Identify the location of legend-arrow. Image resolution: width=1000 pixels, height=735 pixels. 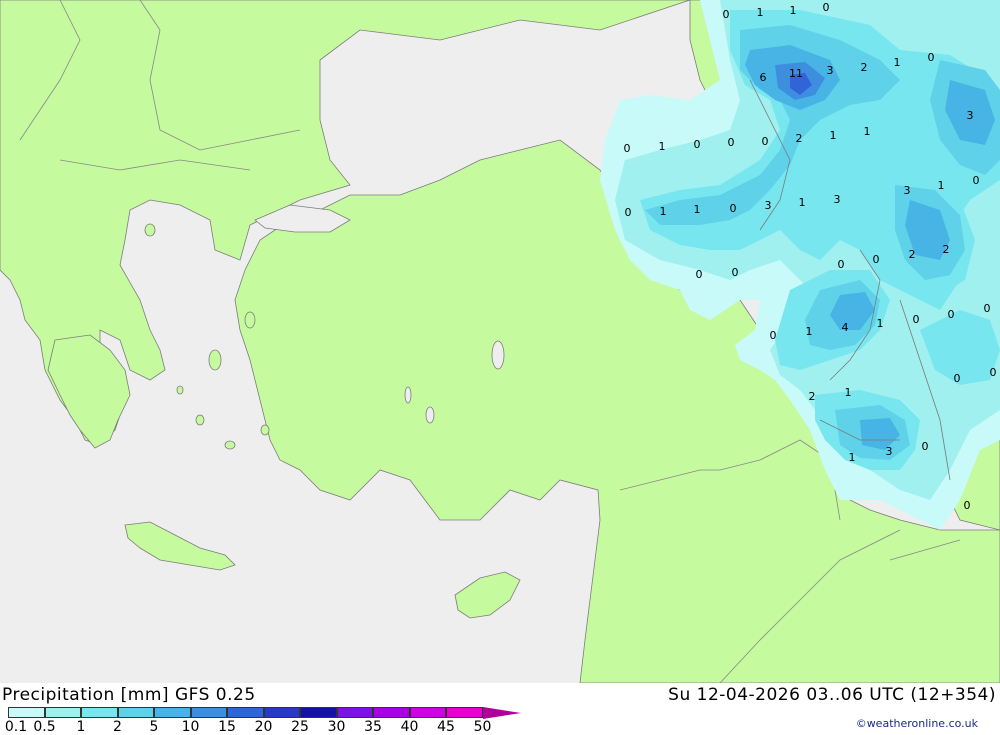
(501, 712).